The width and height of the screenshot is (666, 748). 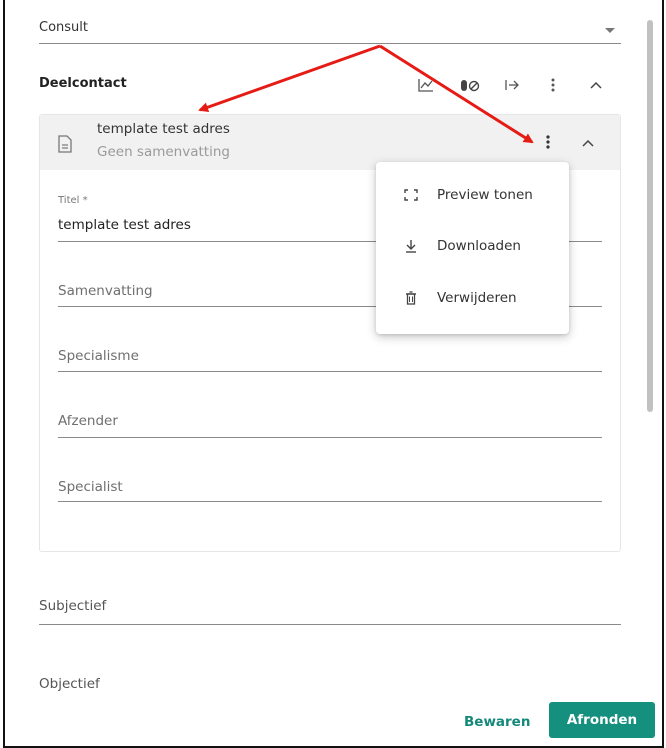 What do you see at coordinates (330, 356) in the screenshot?
I see `specialisme-field: Specialisme` at bounding box center [330, 356].